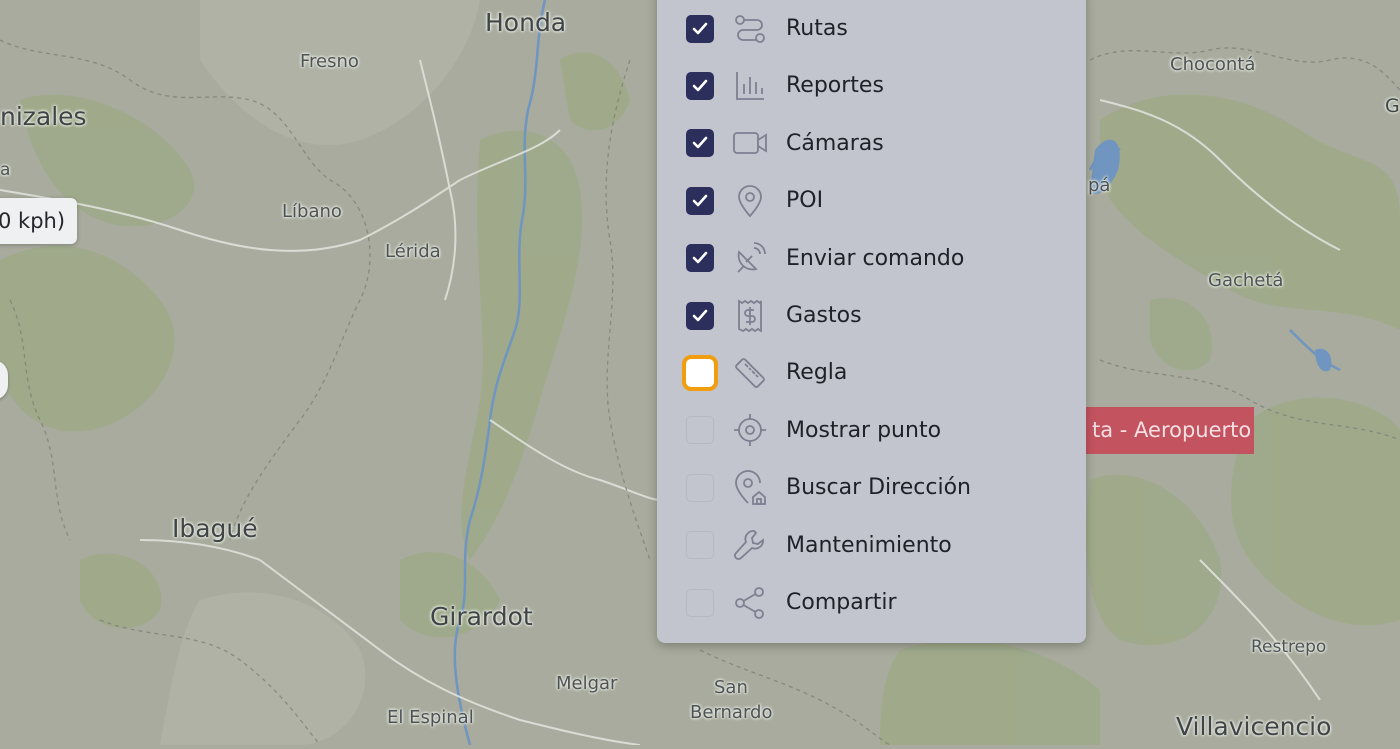 The height and width of the screenshot is (749, 1400). I want to click on menu-item-reportes: Reportes, so click(871, 85).